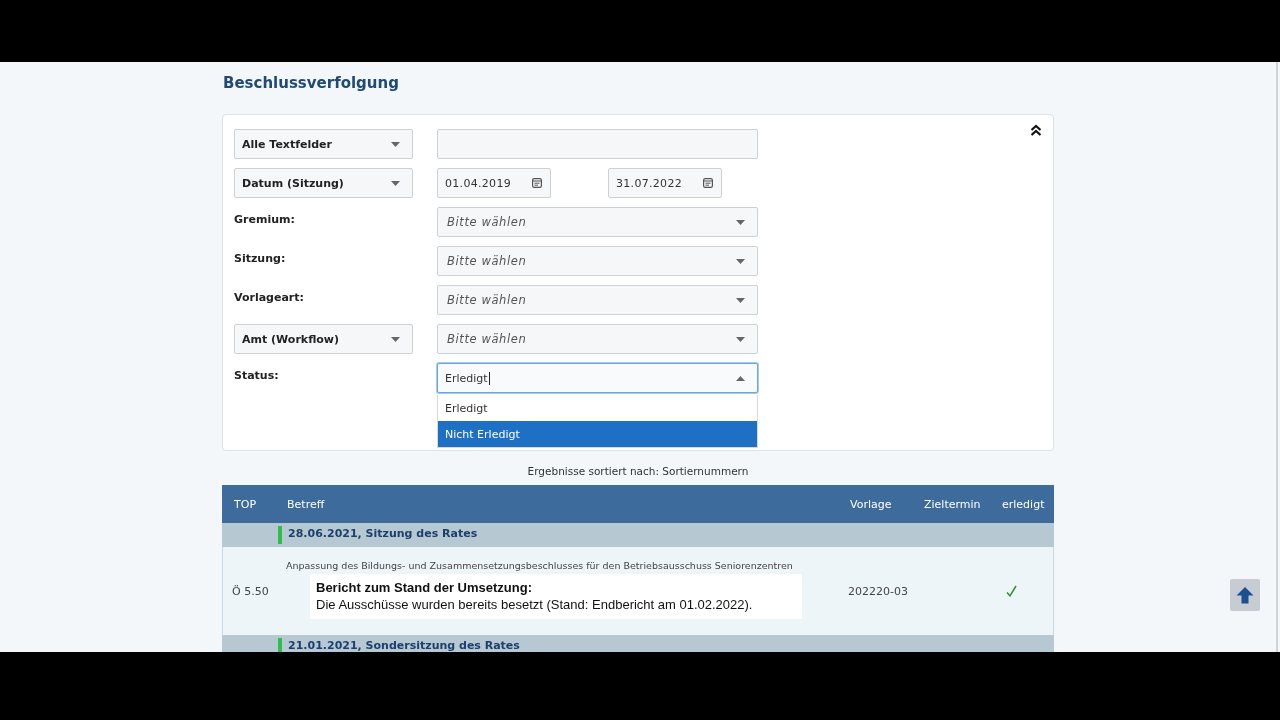  What do you see at coordinates (245, 504) in the screenshot?
I see `column-header: TOP` at bounding box center [245, 504].